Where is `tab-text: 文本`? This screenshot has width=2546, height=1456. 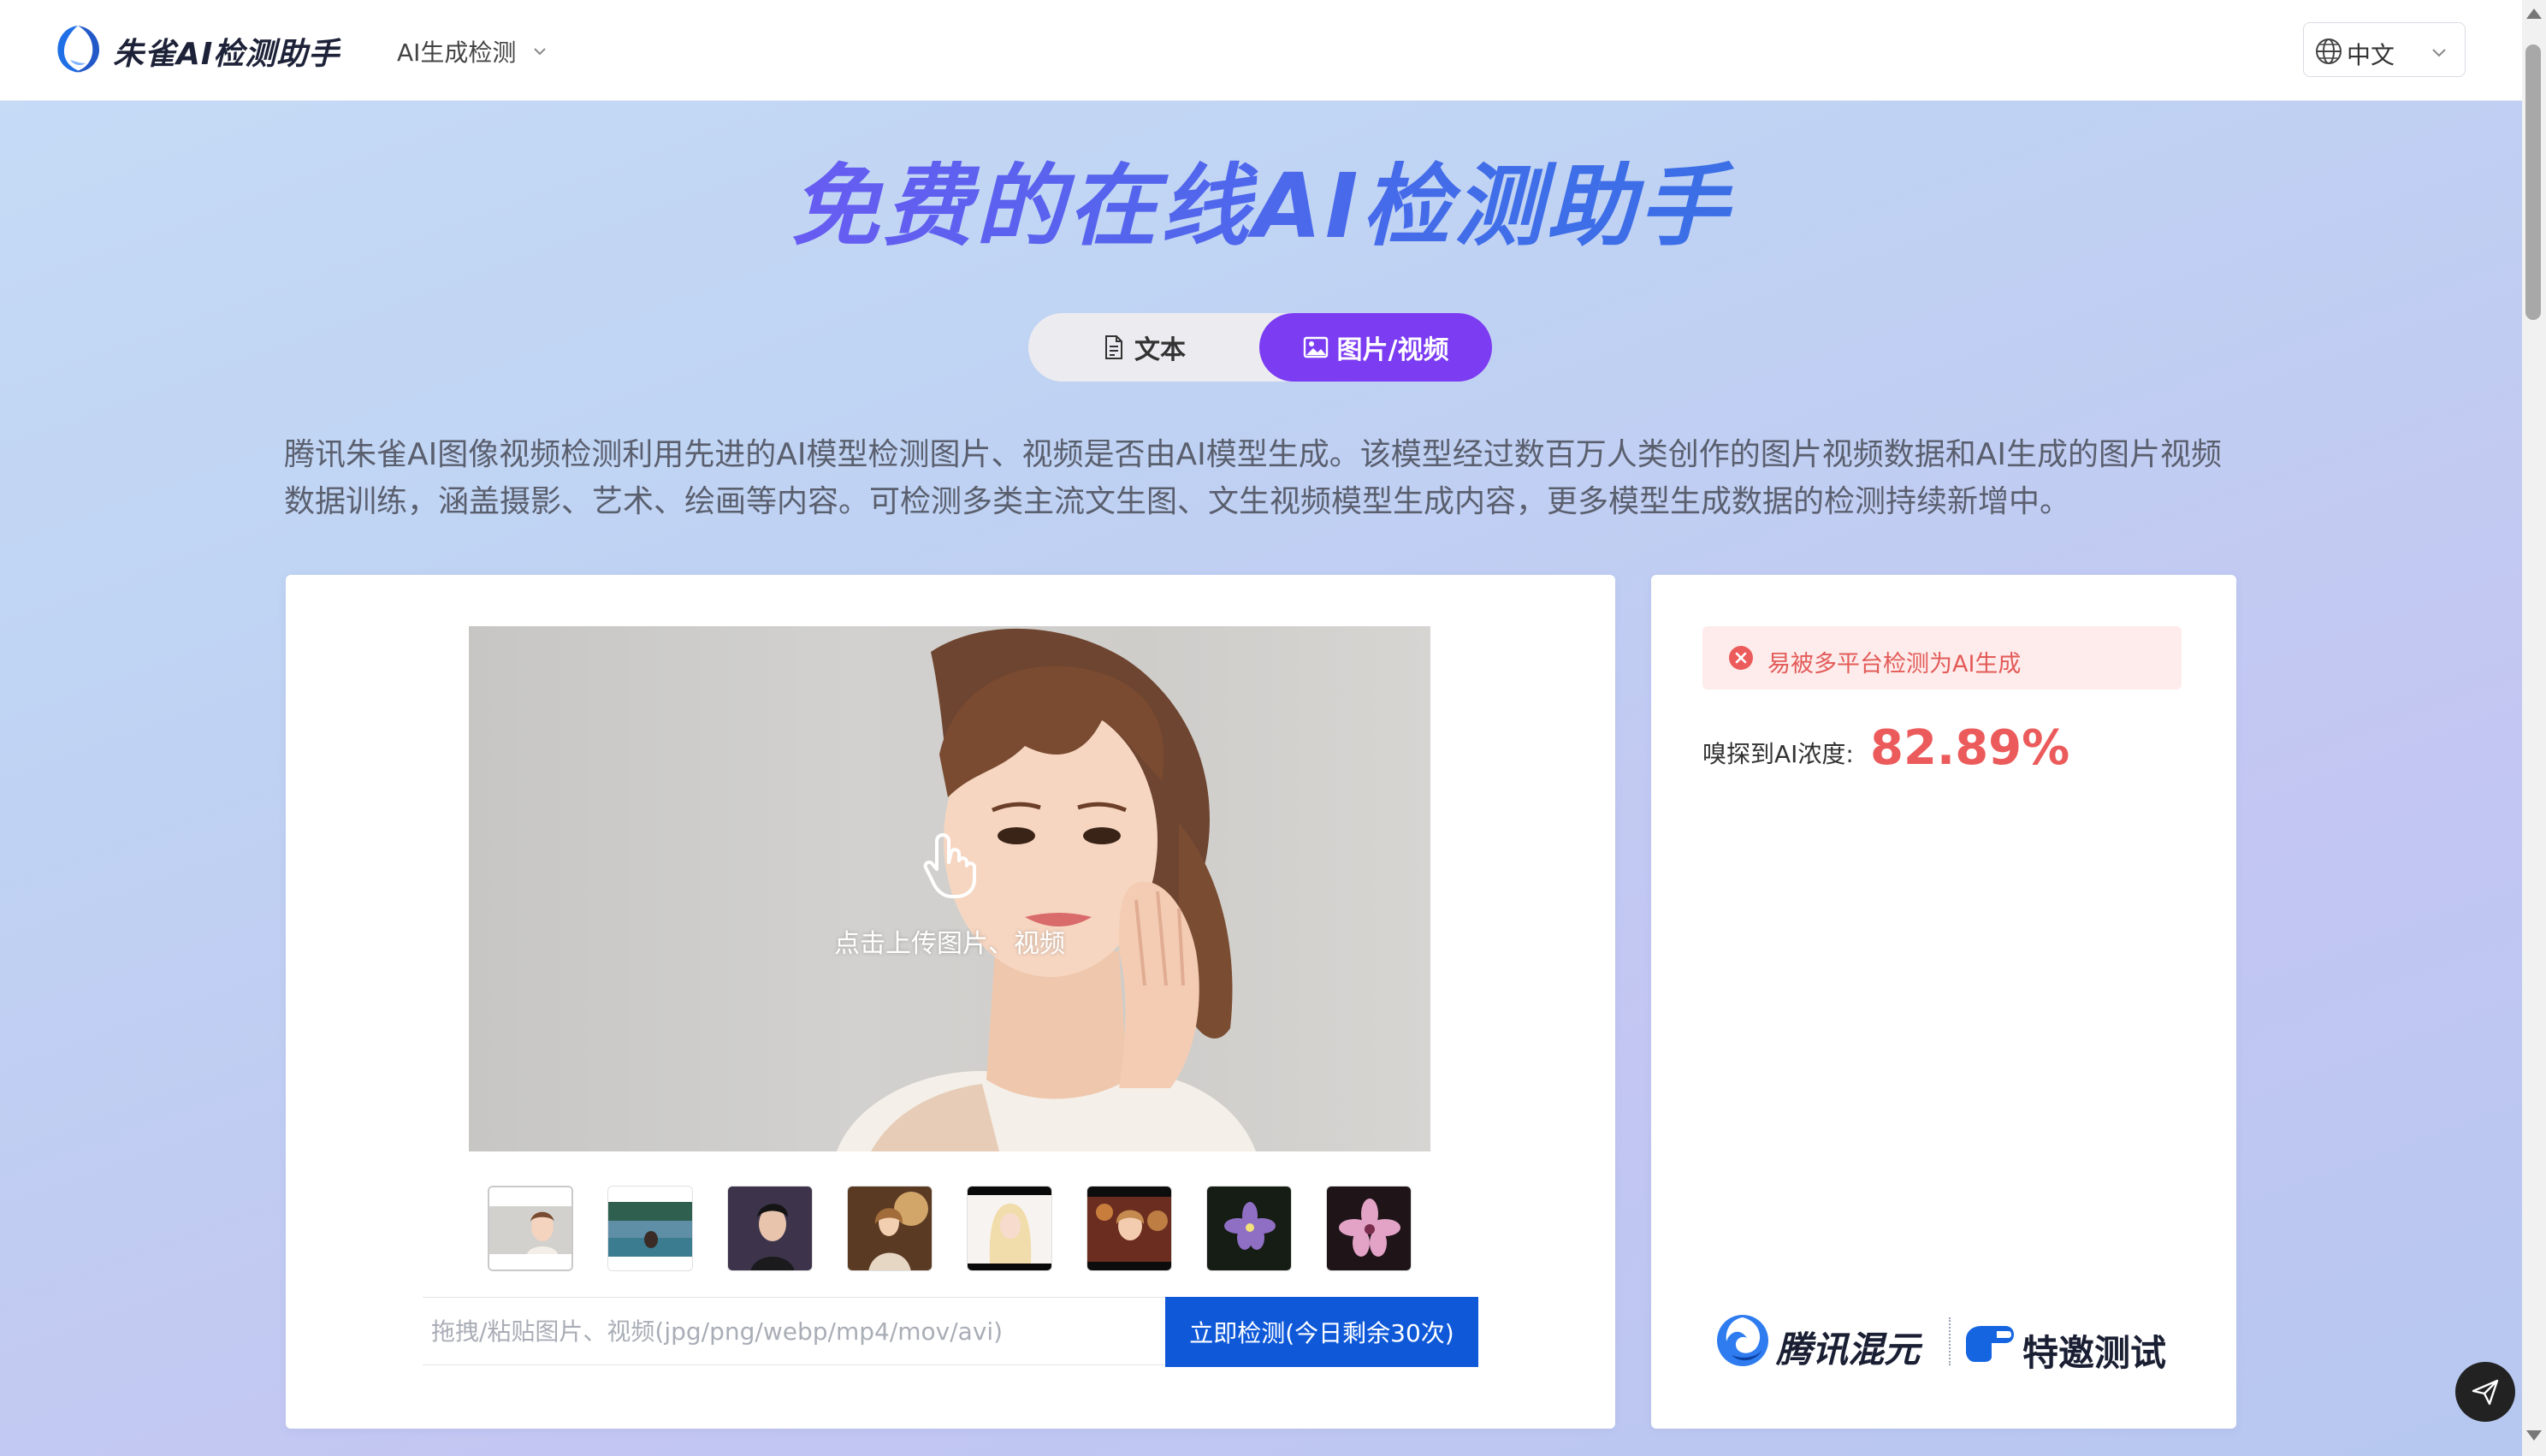 tab-text: 文本 is located at coordinates (1143, 347).